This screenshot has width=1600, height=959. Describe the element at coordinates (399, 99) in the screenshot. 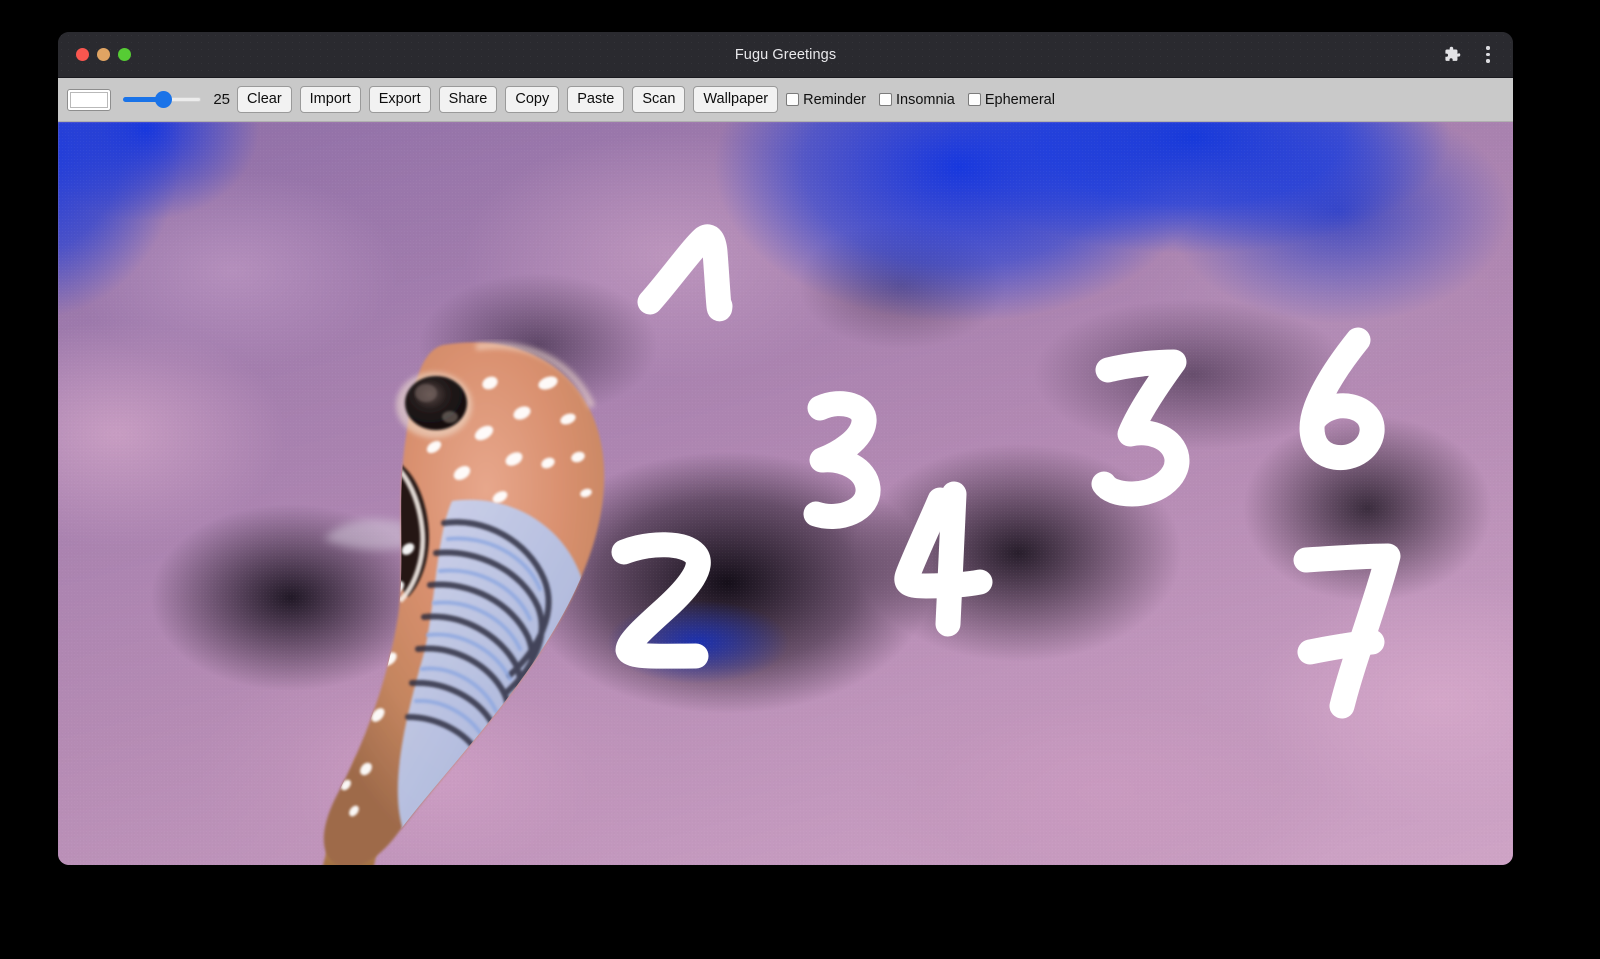

I see `export-button: Export` at that location.